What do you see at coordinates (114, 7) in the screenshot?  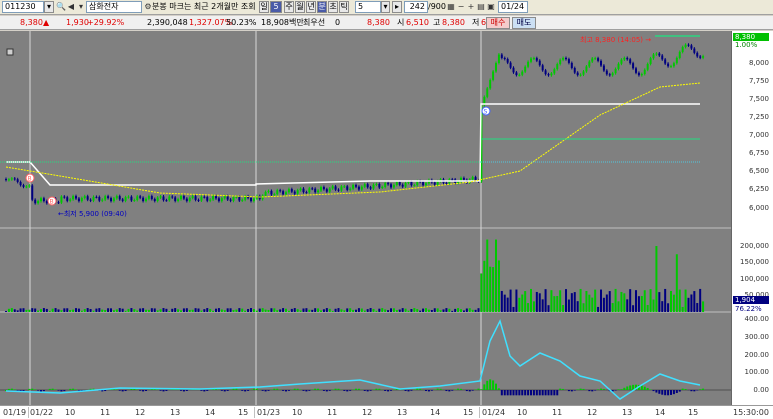 I see `stock-name-field: 삼화전자` at bounding box center [114, 7].